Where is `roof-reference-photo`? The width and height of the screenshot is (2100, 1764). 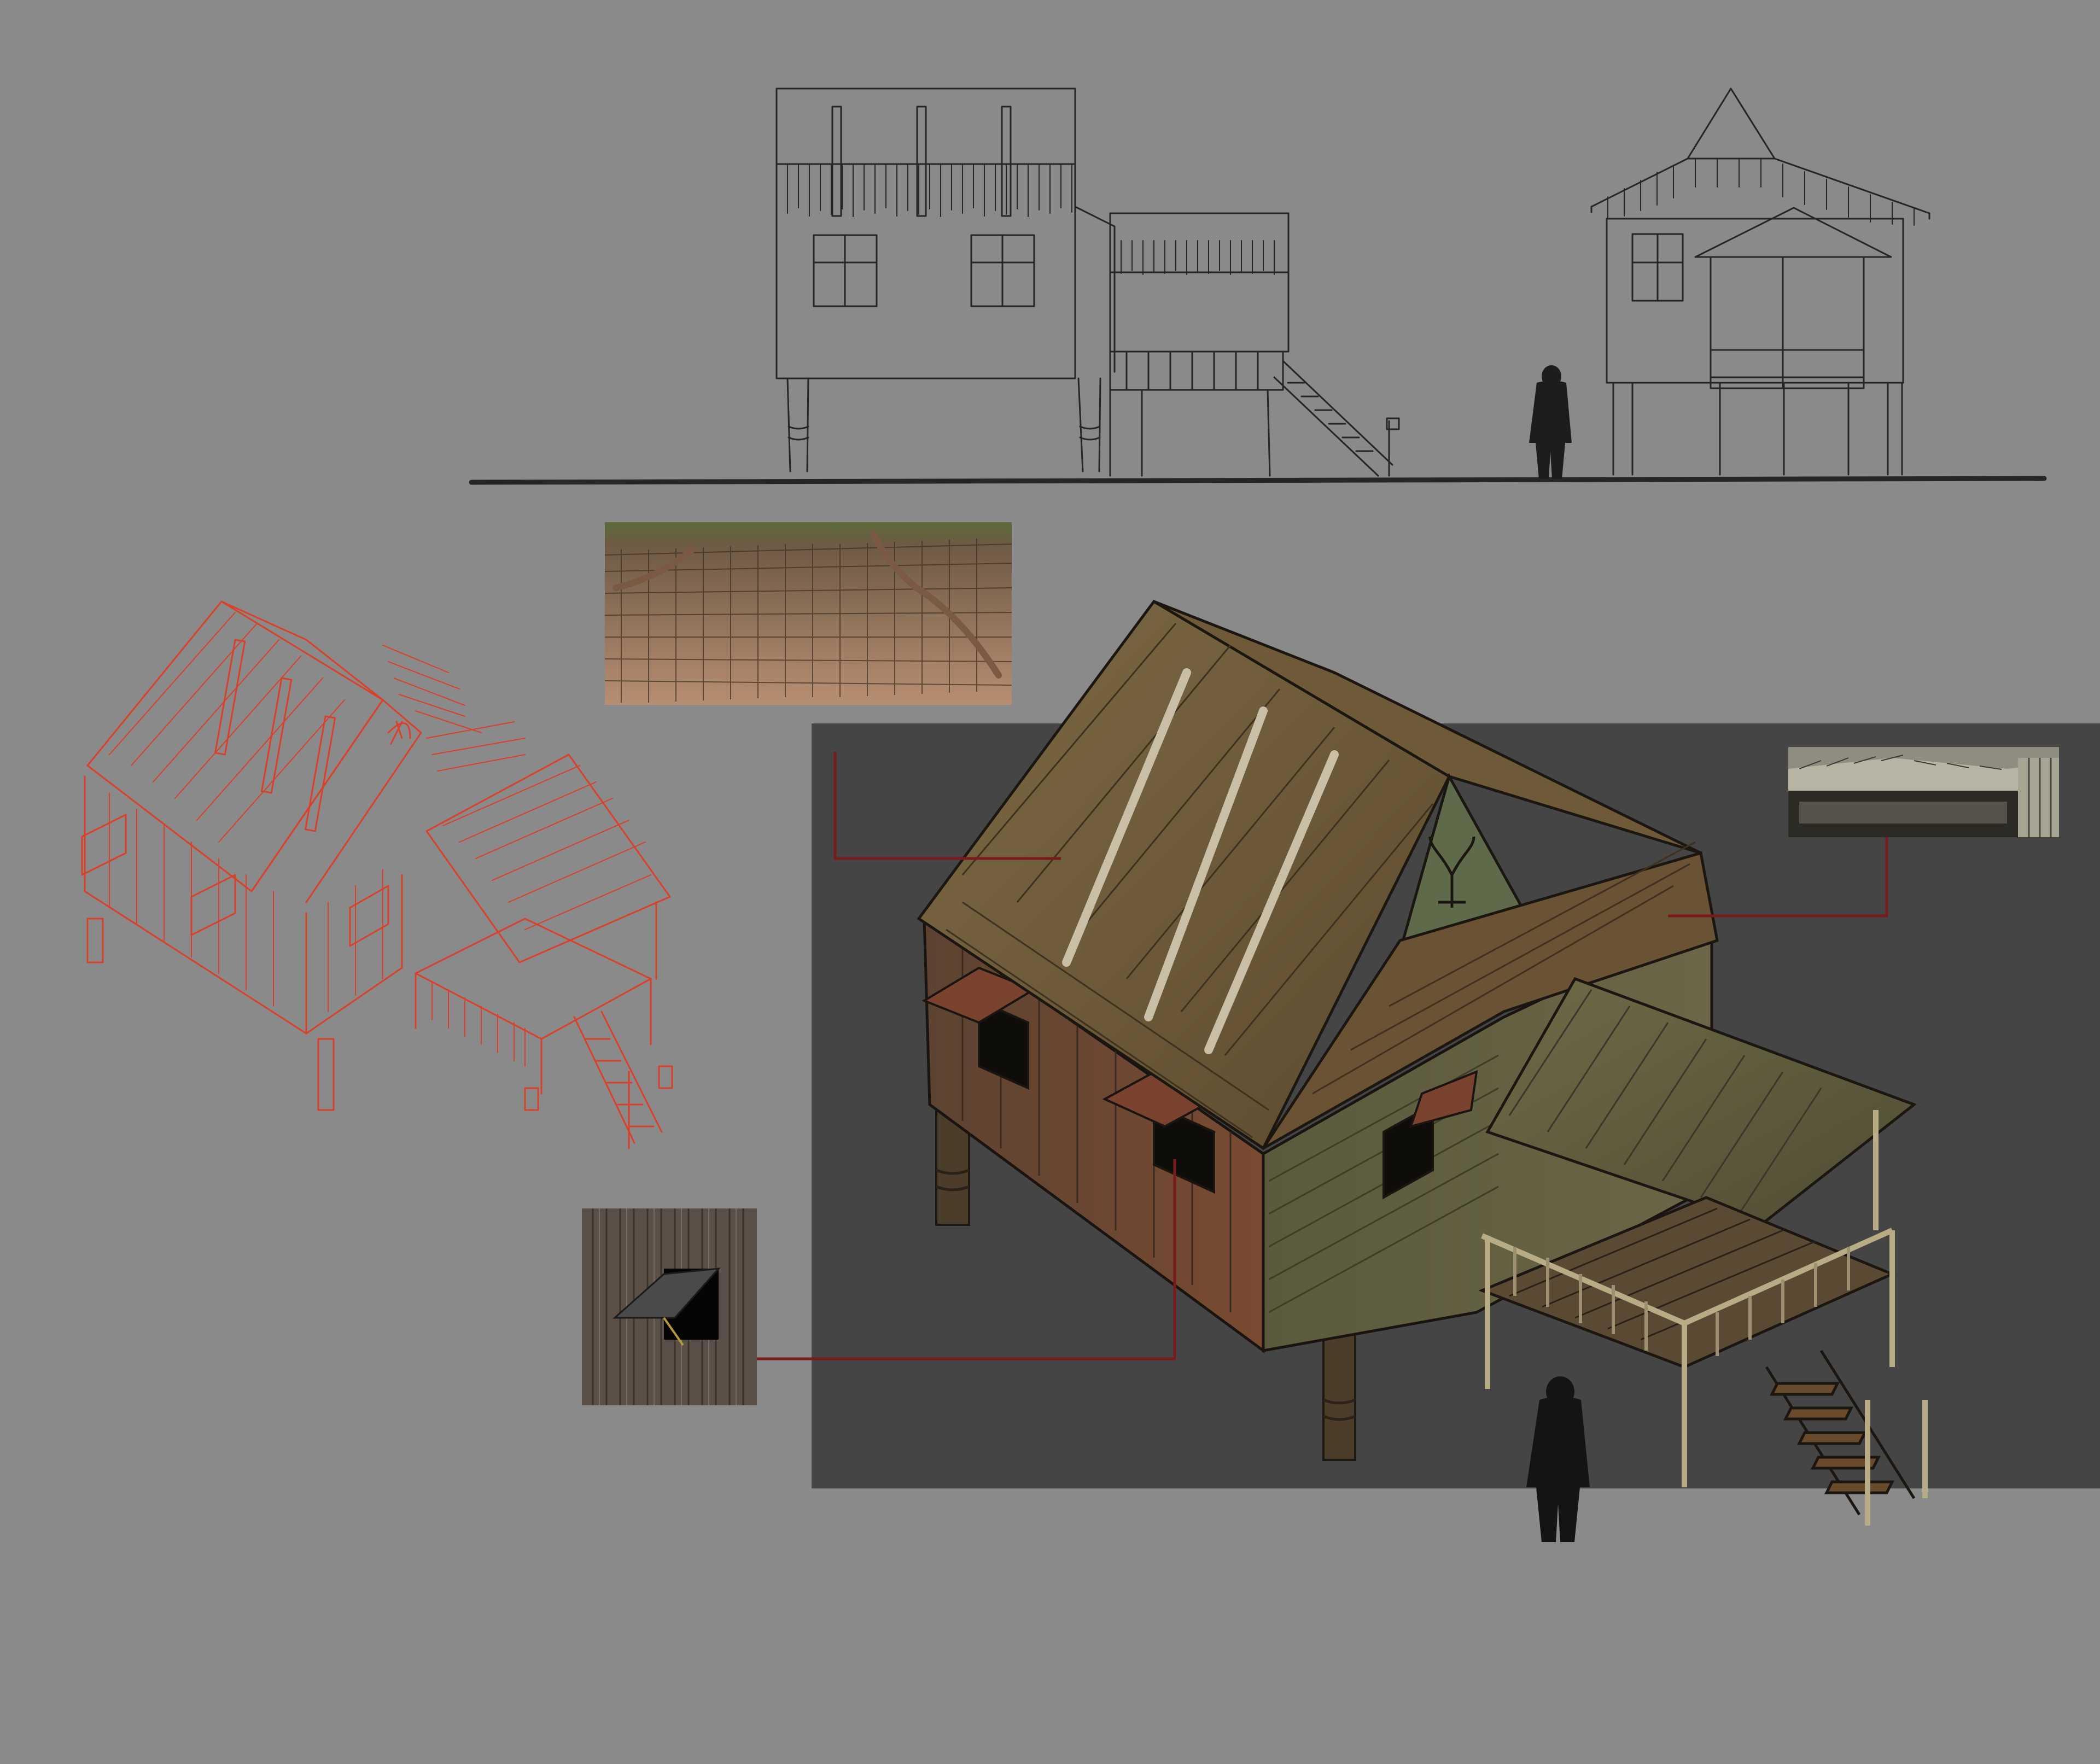 roof-reference-photo is located at coordinates (1923, 792).